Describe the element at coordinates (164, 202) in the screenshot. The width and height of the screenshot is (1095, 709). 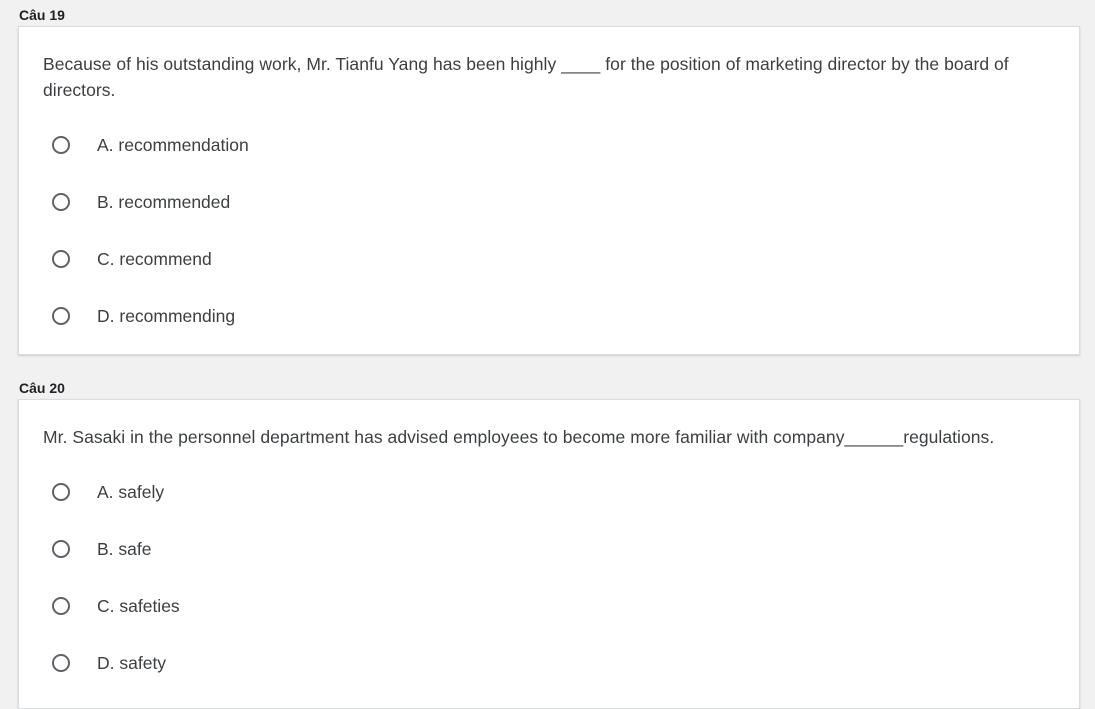
I see `option-label: B. recommended` at that location.